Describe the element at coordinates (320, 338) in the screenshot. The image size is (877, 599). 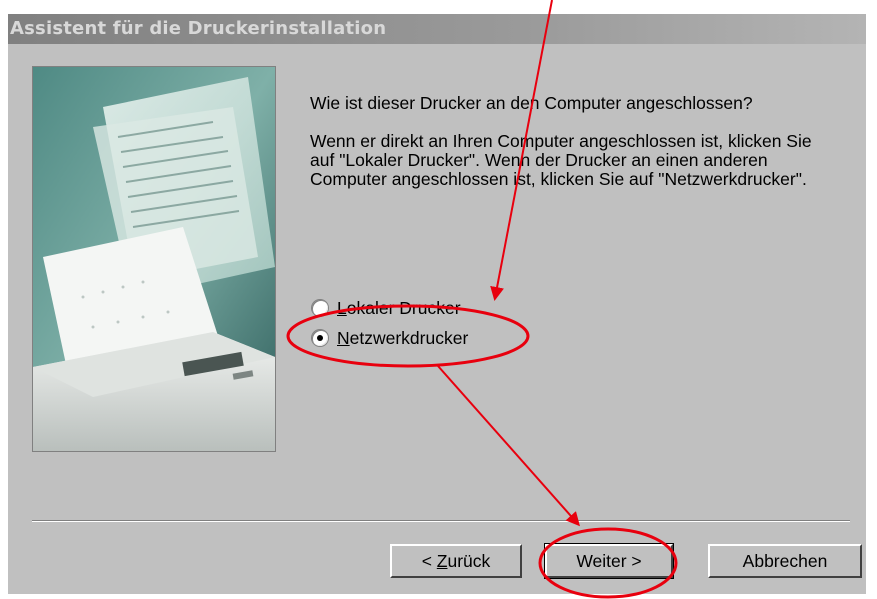
I see `network-printer-radio` at that location.